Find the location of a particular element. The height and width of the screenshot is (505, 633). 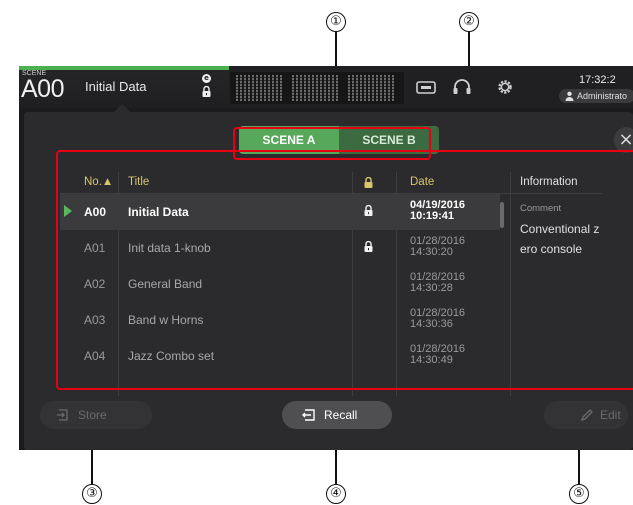

store-button: Store is located at coordinates (96, 415).